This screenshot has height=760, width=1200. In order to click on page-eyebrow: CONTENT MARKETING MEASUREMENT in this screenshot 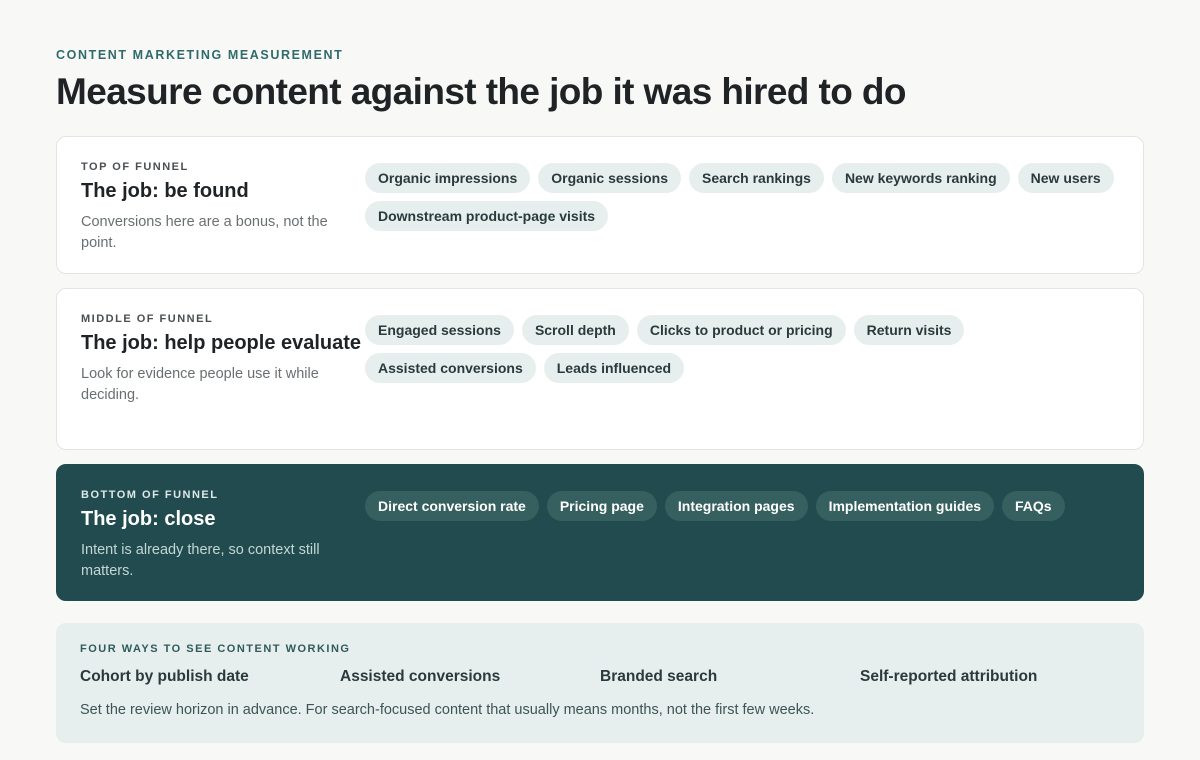, I will do `click(200, 55)`.